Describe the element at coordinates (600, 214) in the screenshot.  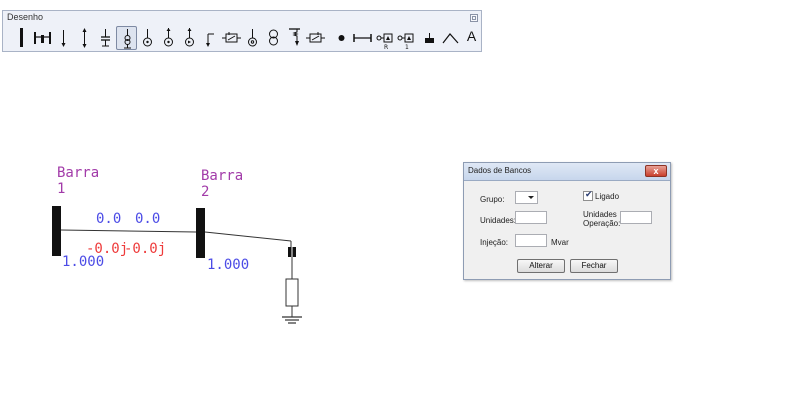
I see `unidades-operacao-label-line1: Unidades` at that location.